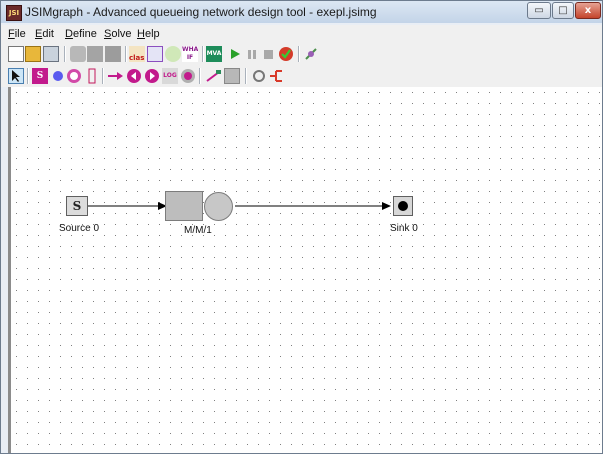  I want to click on place-icon, so click(188, 76).